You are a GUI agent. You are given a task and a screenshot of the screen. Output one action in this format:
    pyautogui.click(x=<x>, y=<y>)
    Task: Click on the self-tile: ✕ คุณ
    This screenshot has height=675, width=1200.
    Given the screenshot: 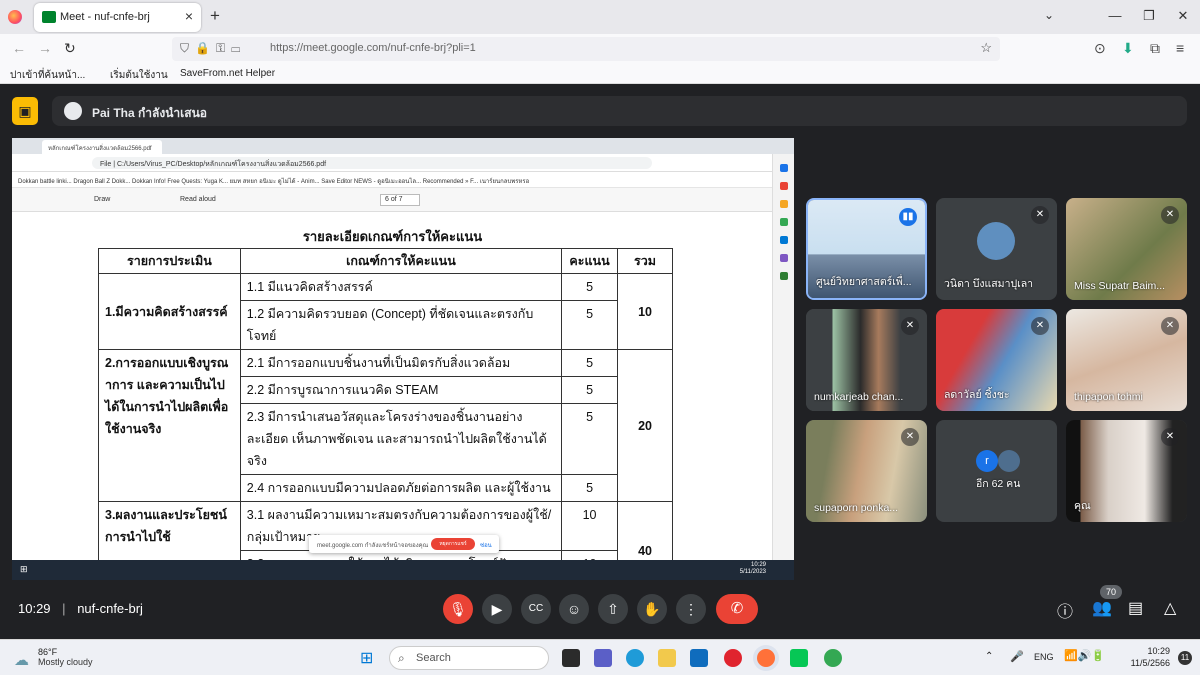 What is the action you would take?
    pyautogui.click(x=1126, y=471)
    